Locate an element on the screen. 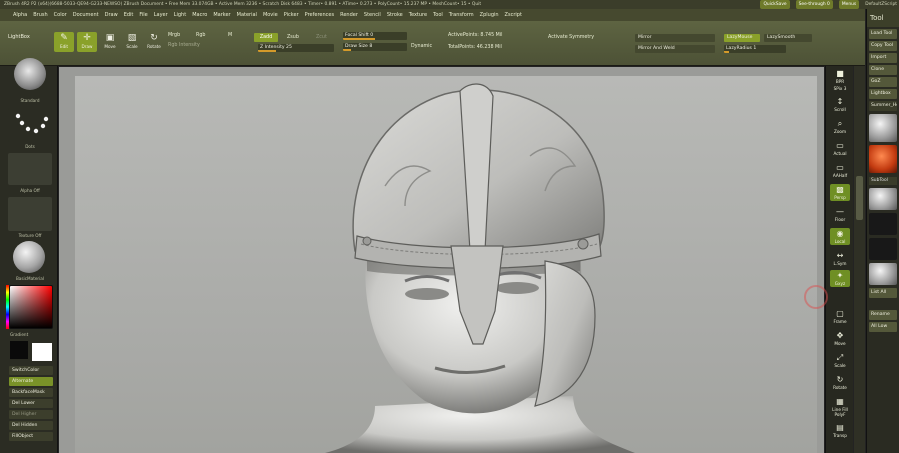 The width and height of the screenshot is (899, 453). rename-button: Rename is located at coordinates (883, 315).